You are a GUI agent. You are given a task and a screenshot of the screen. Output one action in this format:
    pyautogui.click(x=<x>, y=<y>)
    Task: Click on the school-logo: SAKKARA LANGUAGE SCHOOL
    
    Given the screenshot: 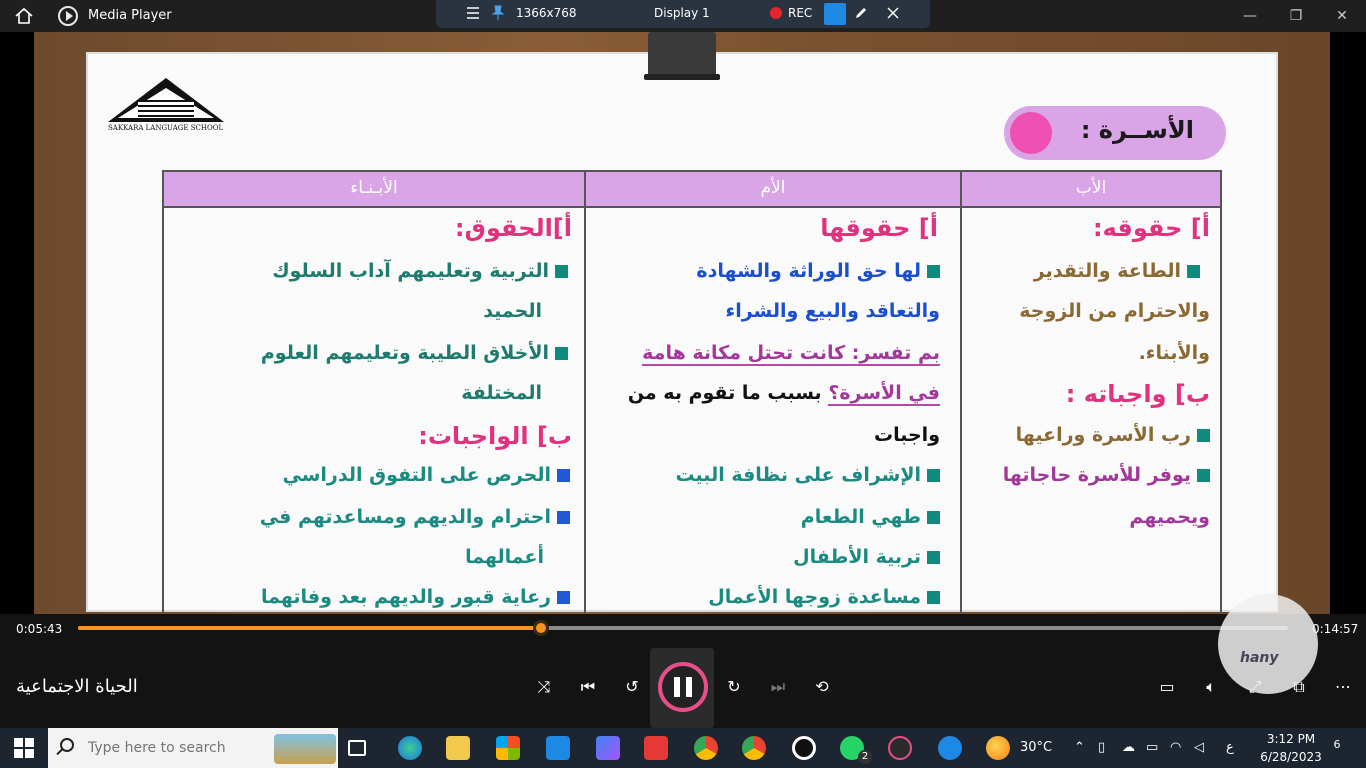 What is the action you would take?
    pyautogui.click(x=166, y=108)
    